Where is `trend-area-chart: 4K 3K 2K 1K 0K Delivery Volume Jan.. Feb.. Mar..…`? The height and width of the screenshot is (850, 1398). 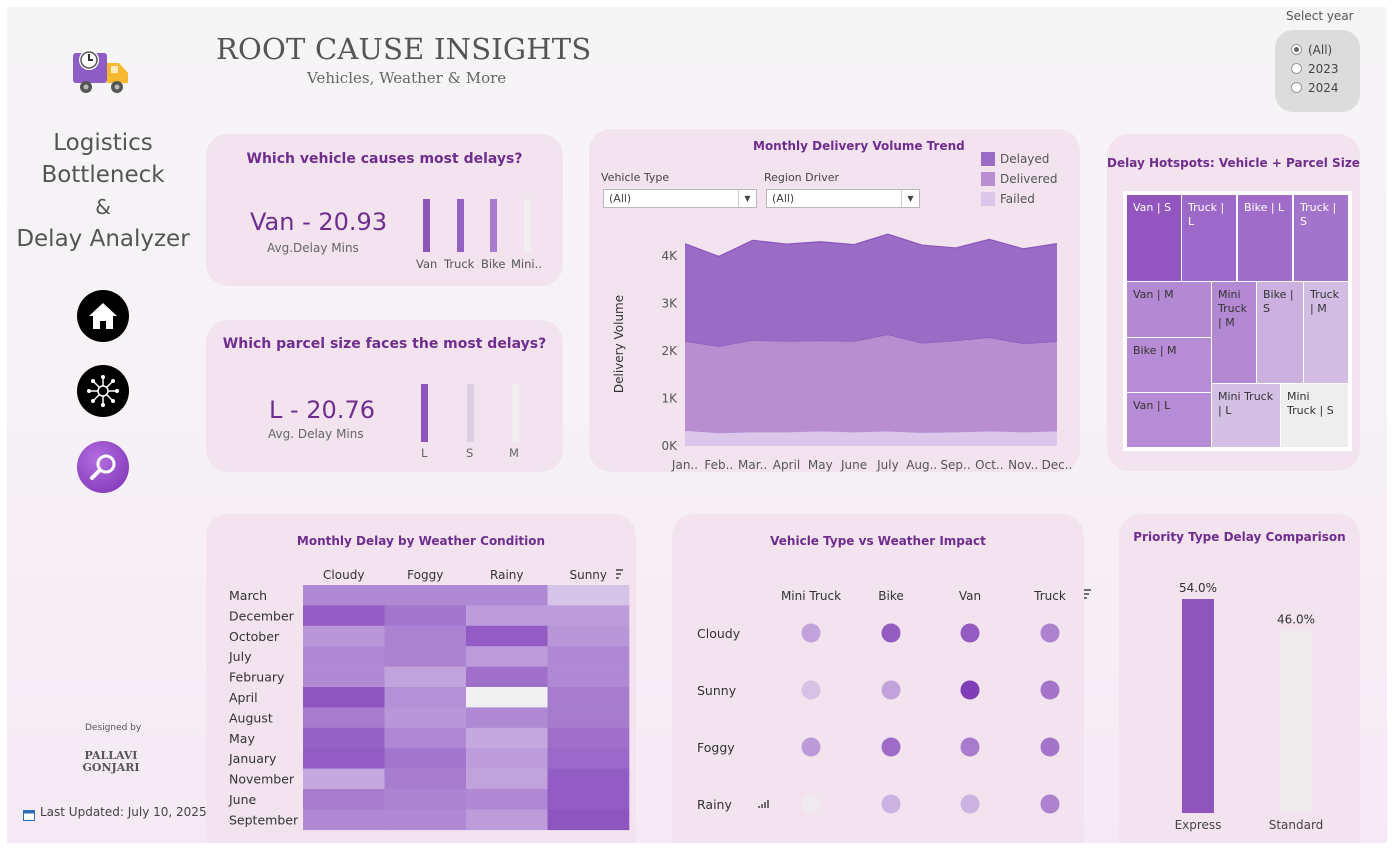 trend-area-chart: 4K 3K 2K 1K 0K Delivery Volume Jan.. Feb.. Mar..… is located at coordinates (834, 300).